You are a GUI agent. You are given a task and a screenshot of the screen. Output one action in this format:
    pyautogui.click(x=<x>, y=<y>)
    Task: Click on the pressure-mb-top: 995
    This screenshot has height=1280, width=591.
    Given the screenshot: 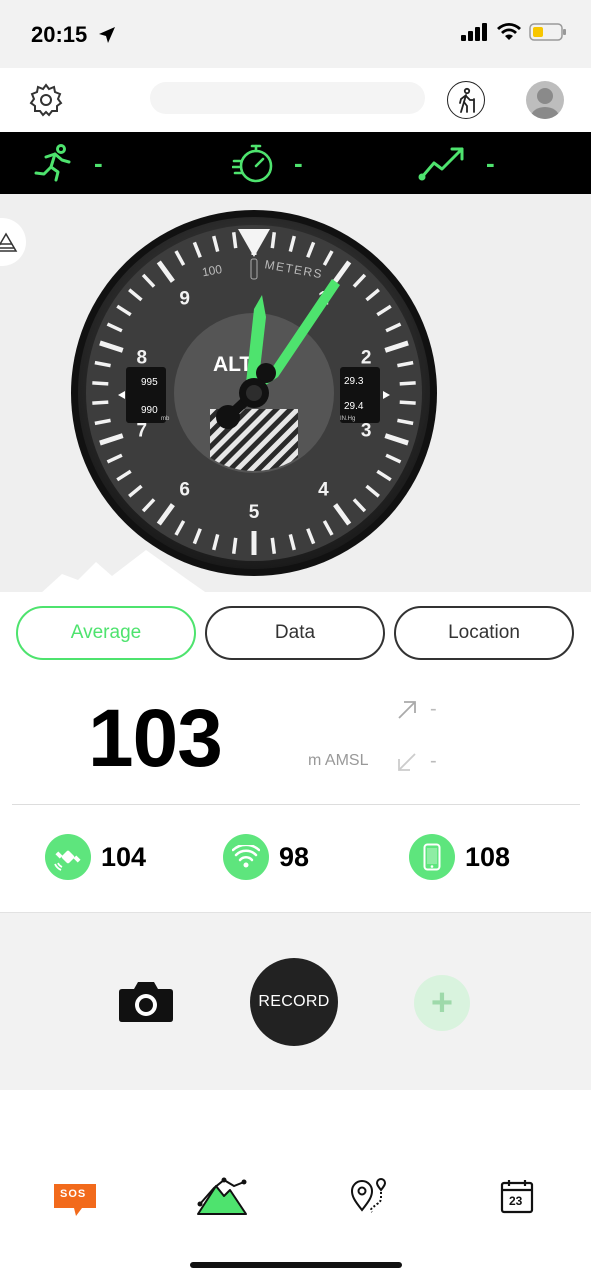 What is the action you would take?
    pyautogui.click(x=149, y=382)
    